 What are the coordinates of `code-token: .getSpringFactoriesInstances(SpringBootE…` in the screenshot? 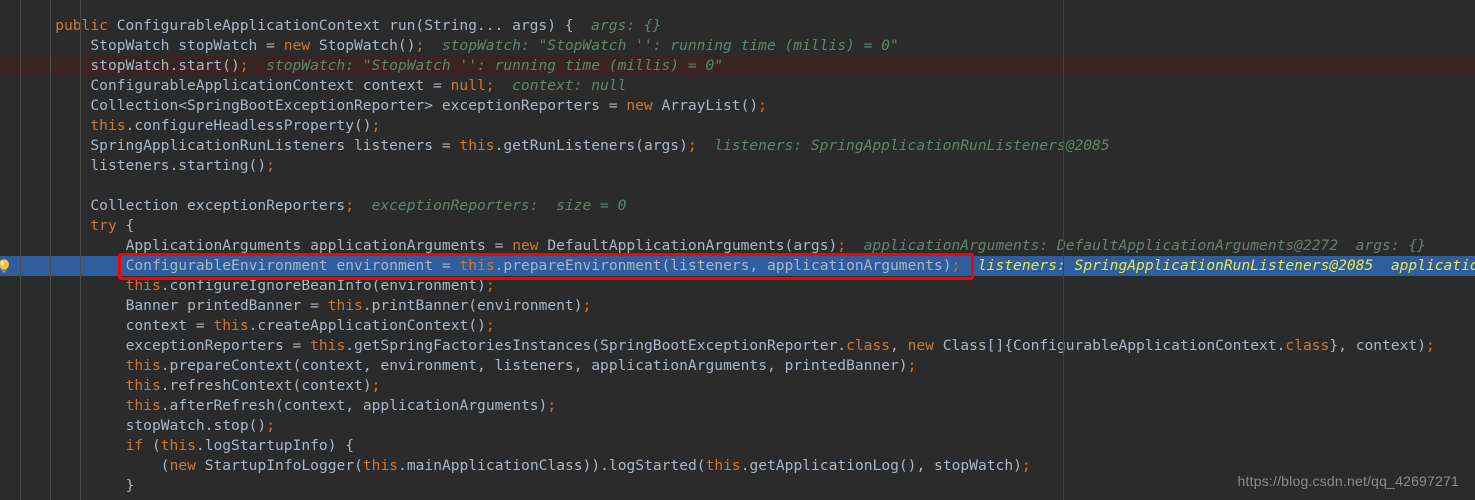 It's located at (596, 345).